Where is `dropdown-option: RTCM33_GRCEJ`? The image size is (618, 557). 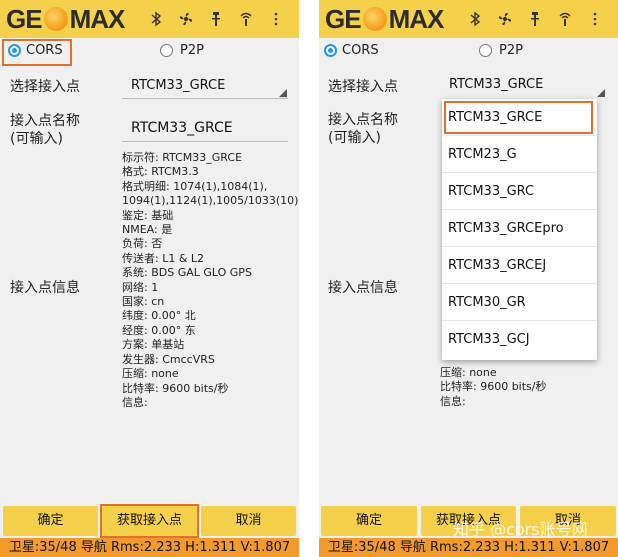
dropdown-option: RTCM33_GRCEJ is located at coordinates (519, 265).